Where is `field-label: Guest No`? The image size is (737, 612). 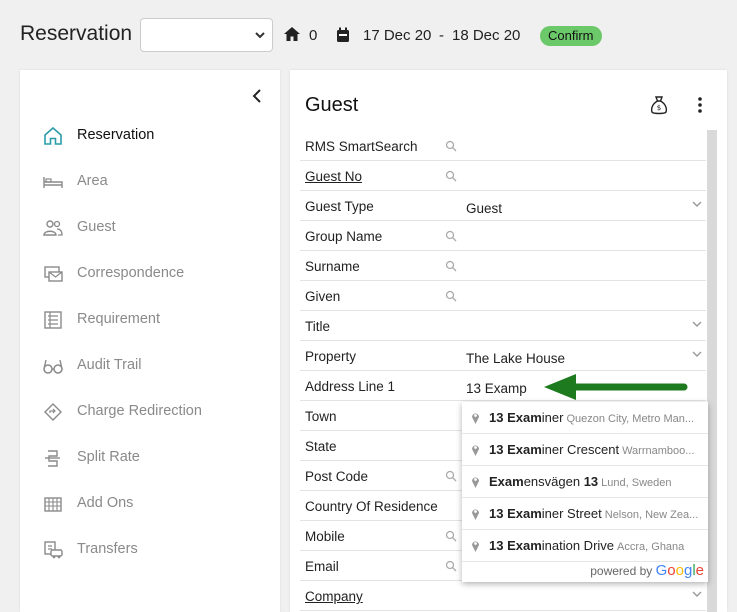 field-label: Guest No is located at coordinates (333, 176).